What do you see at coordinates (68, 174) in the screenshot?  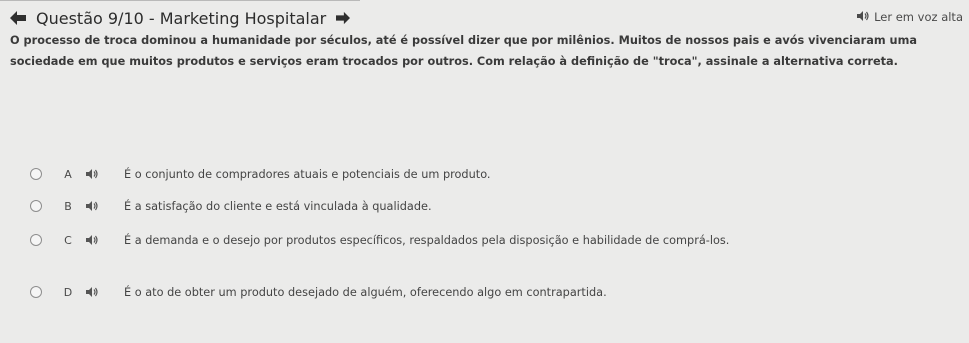 I see `option-a-letter: A` at bounding box center [68, 174].